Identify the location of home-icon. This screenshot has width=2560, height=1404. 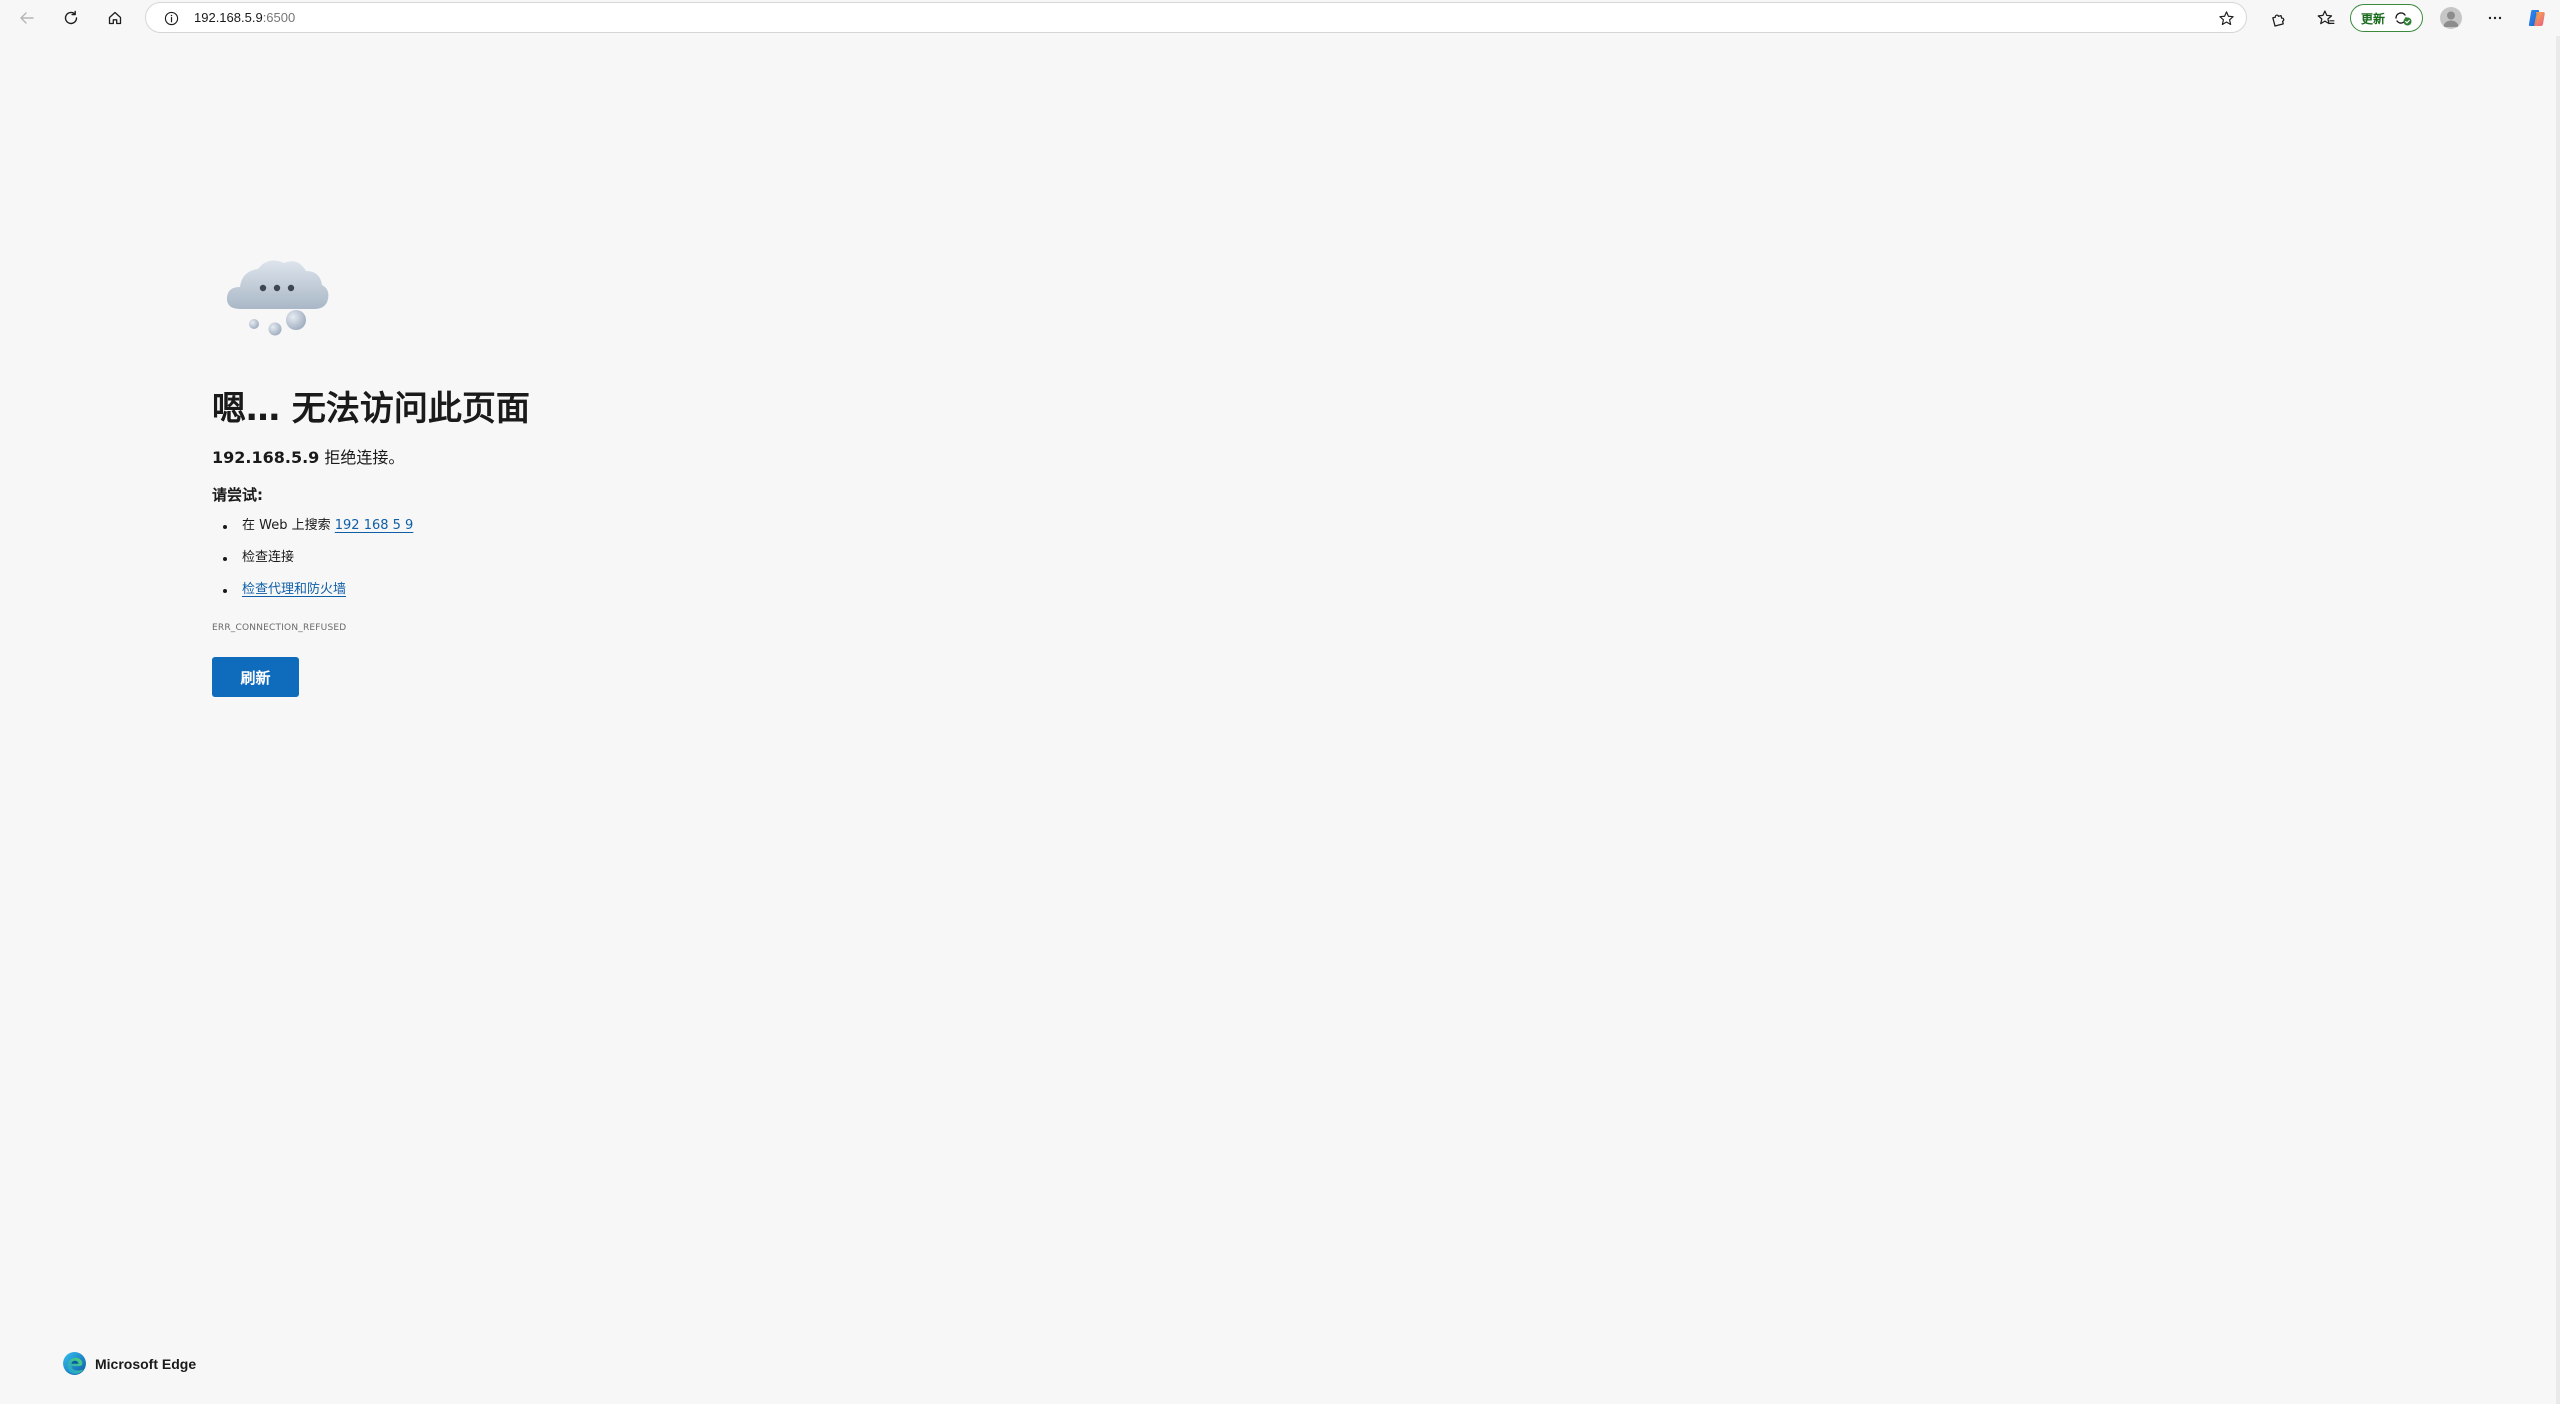
(115, 18).